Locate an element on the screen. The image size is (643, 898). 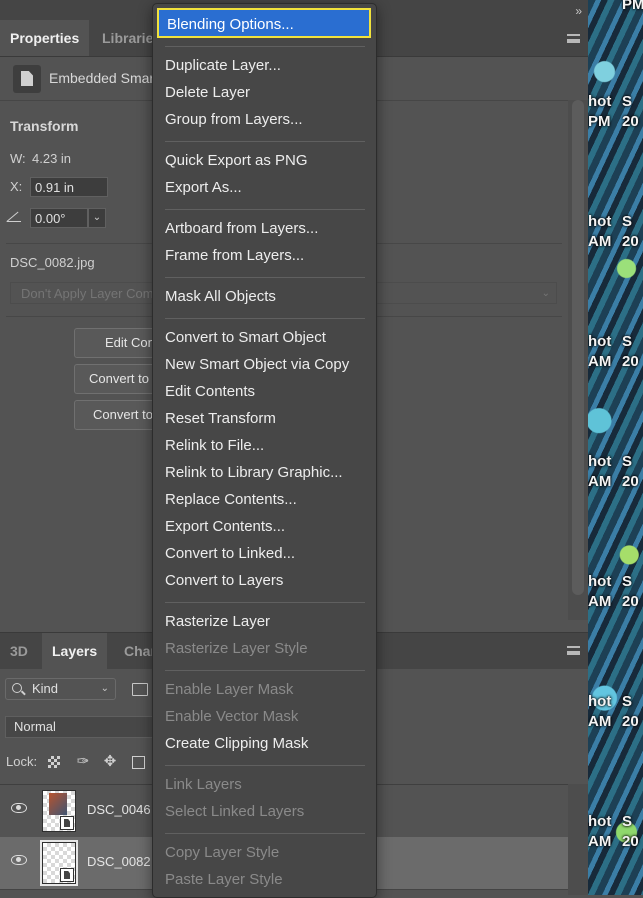
tab-layers: Layers is located at coordinates (75, 651).